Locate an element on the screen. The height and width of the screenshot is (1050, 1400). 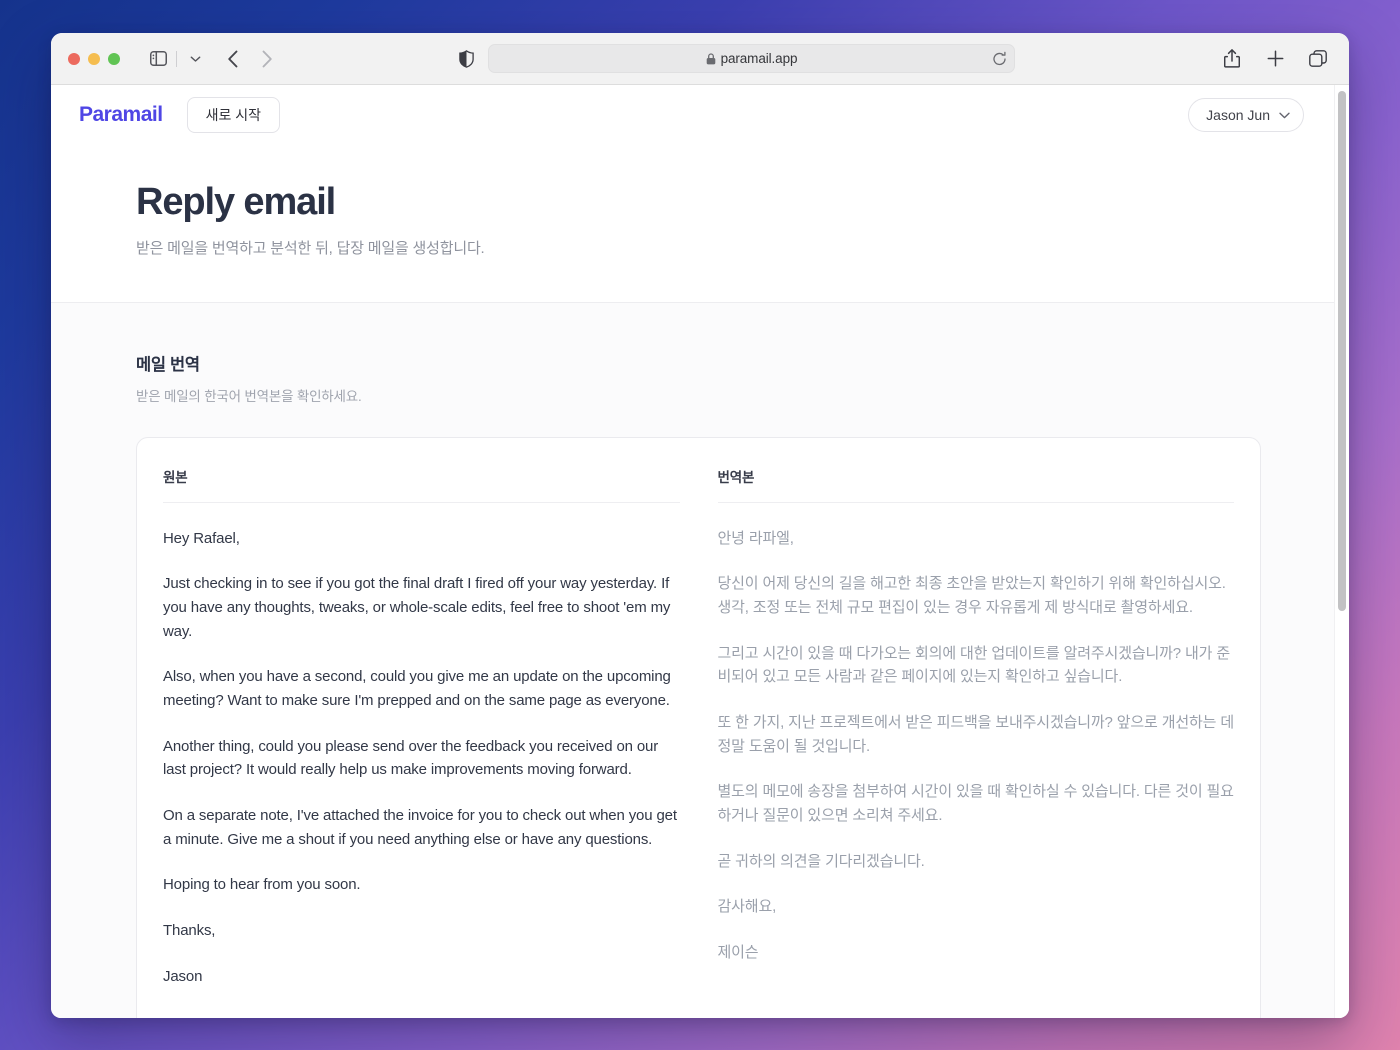
window-traffic-lights is located at coordinates (94, 58).